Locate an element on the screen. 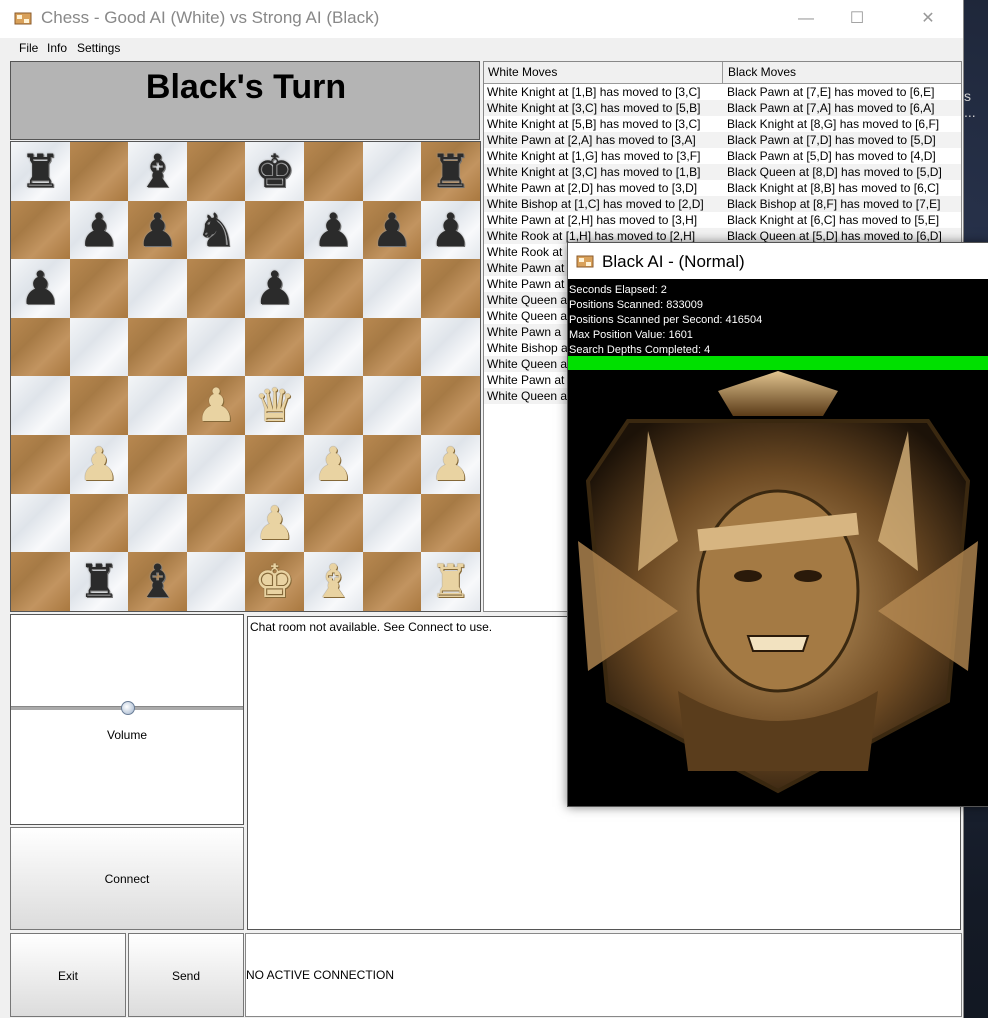  white-moves-header: White Moves is located at coordinates (522, 72).